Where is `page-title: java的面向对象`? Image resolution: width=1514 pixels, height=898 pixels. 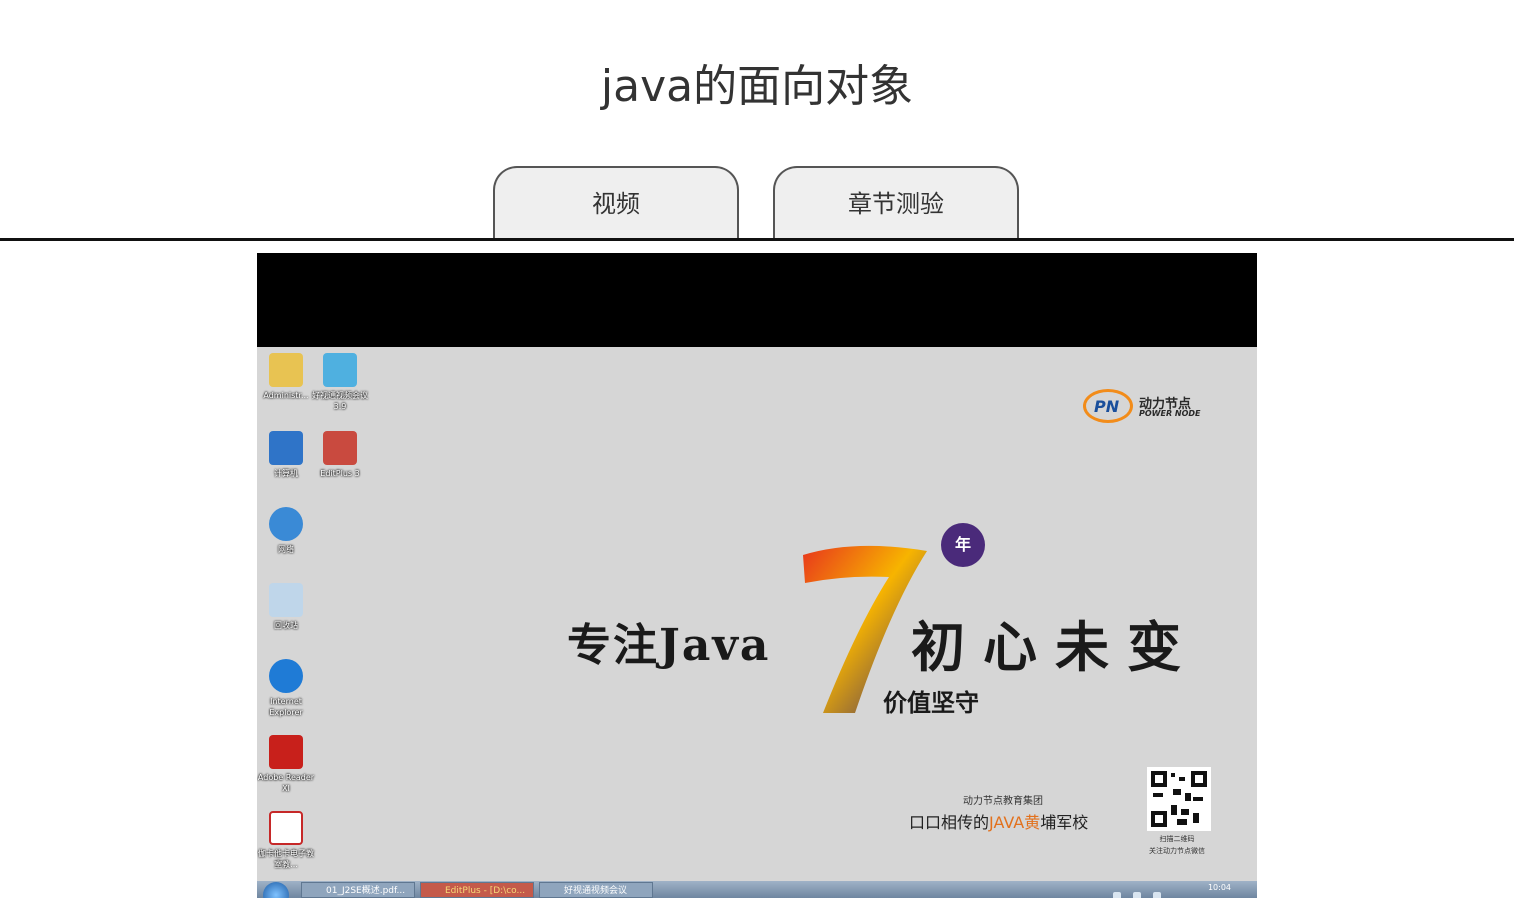
page-title: java的面向对象 is located at coordinates (757, 86).